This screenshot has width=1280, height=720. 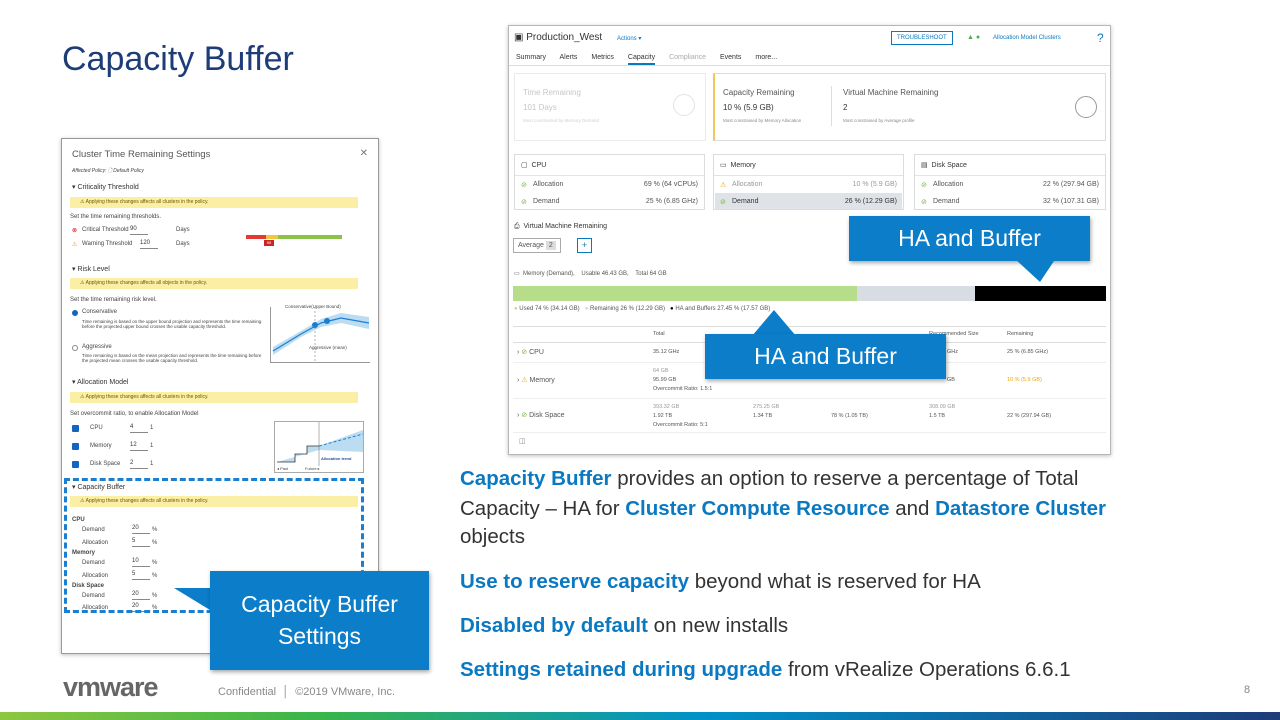 What do you see at coordinates (1247, 690) in the screenshot?
I see `page-number: 8` at bounding box center [1247, 690].